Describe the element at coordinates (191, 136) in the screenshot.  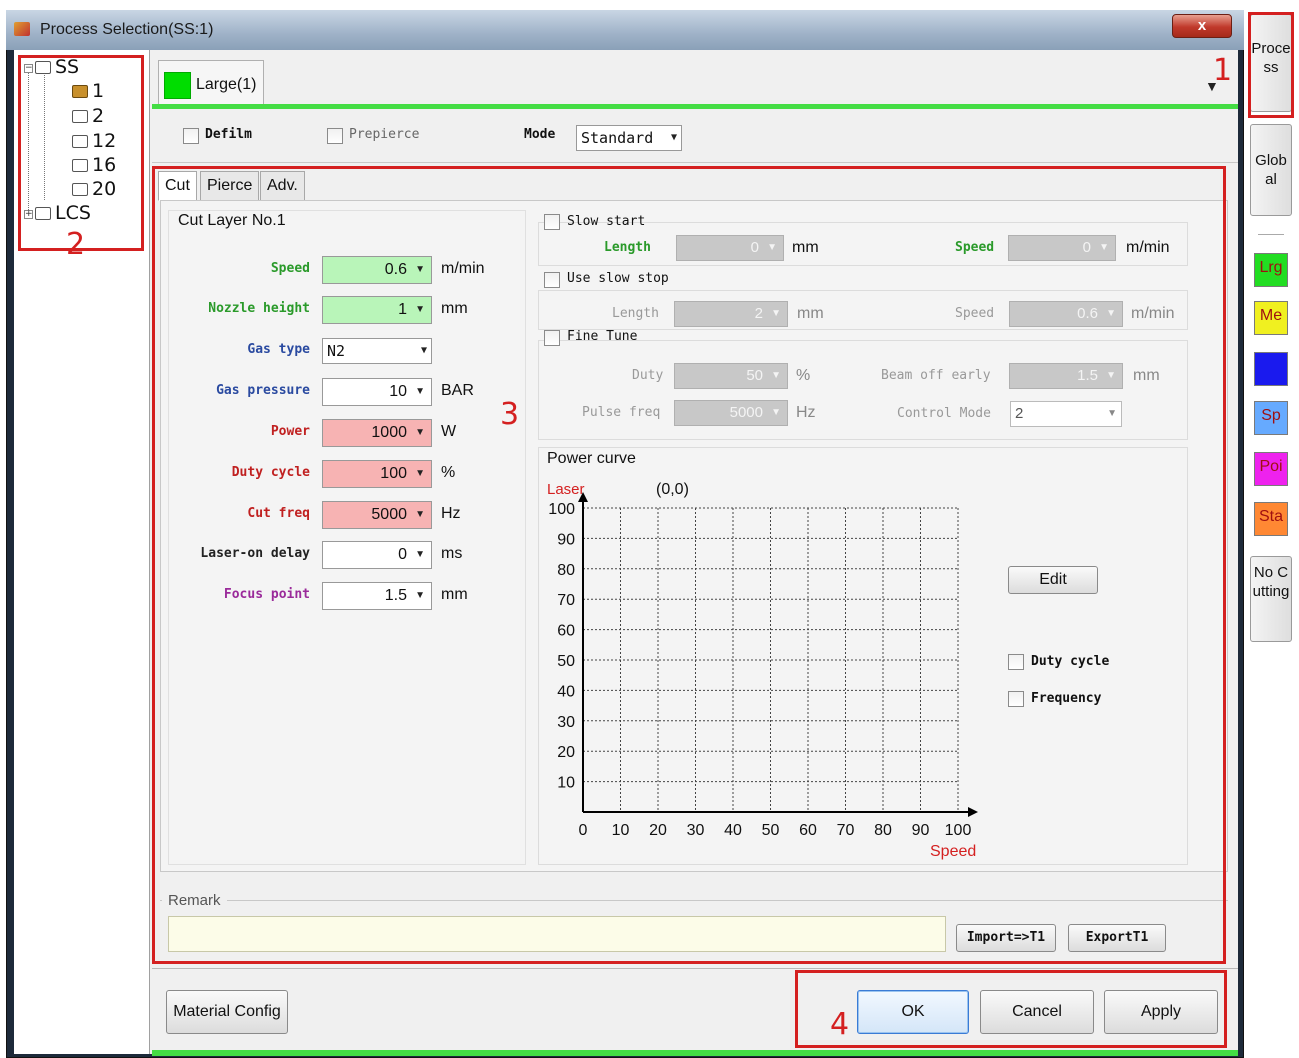
I see `defilm-checkbox` at that location.